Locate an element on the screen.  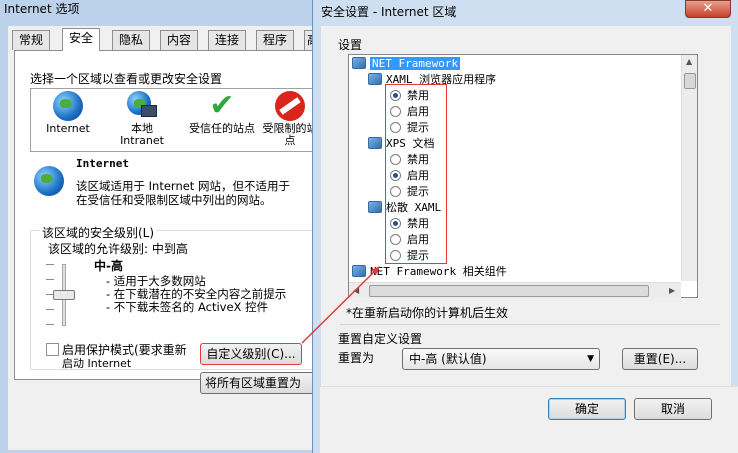
scroll-left-icon: ◀ is located at coordinates (356, 290).